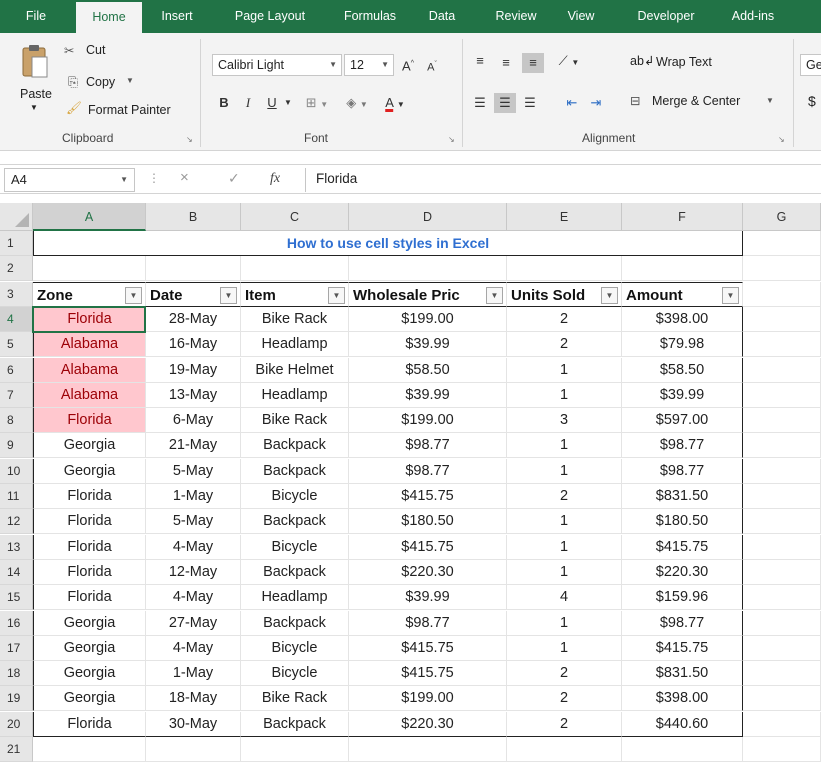  I want to click on row-header-2: 2, so click(16, 269).